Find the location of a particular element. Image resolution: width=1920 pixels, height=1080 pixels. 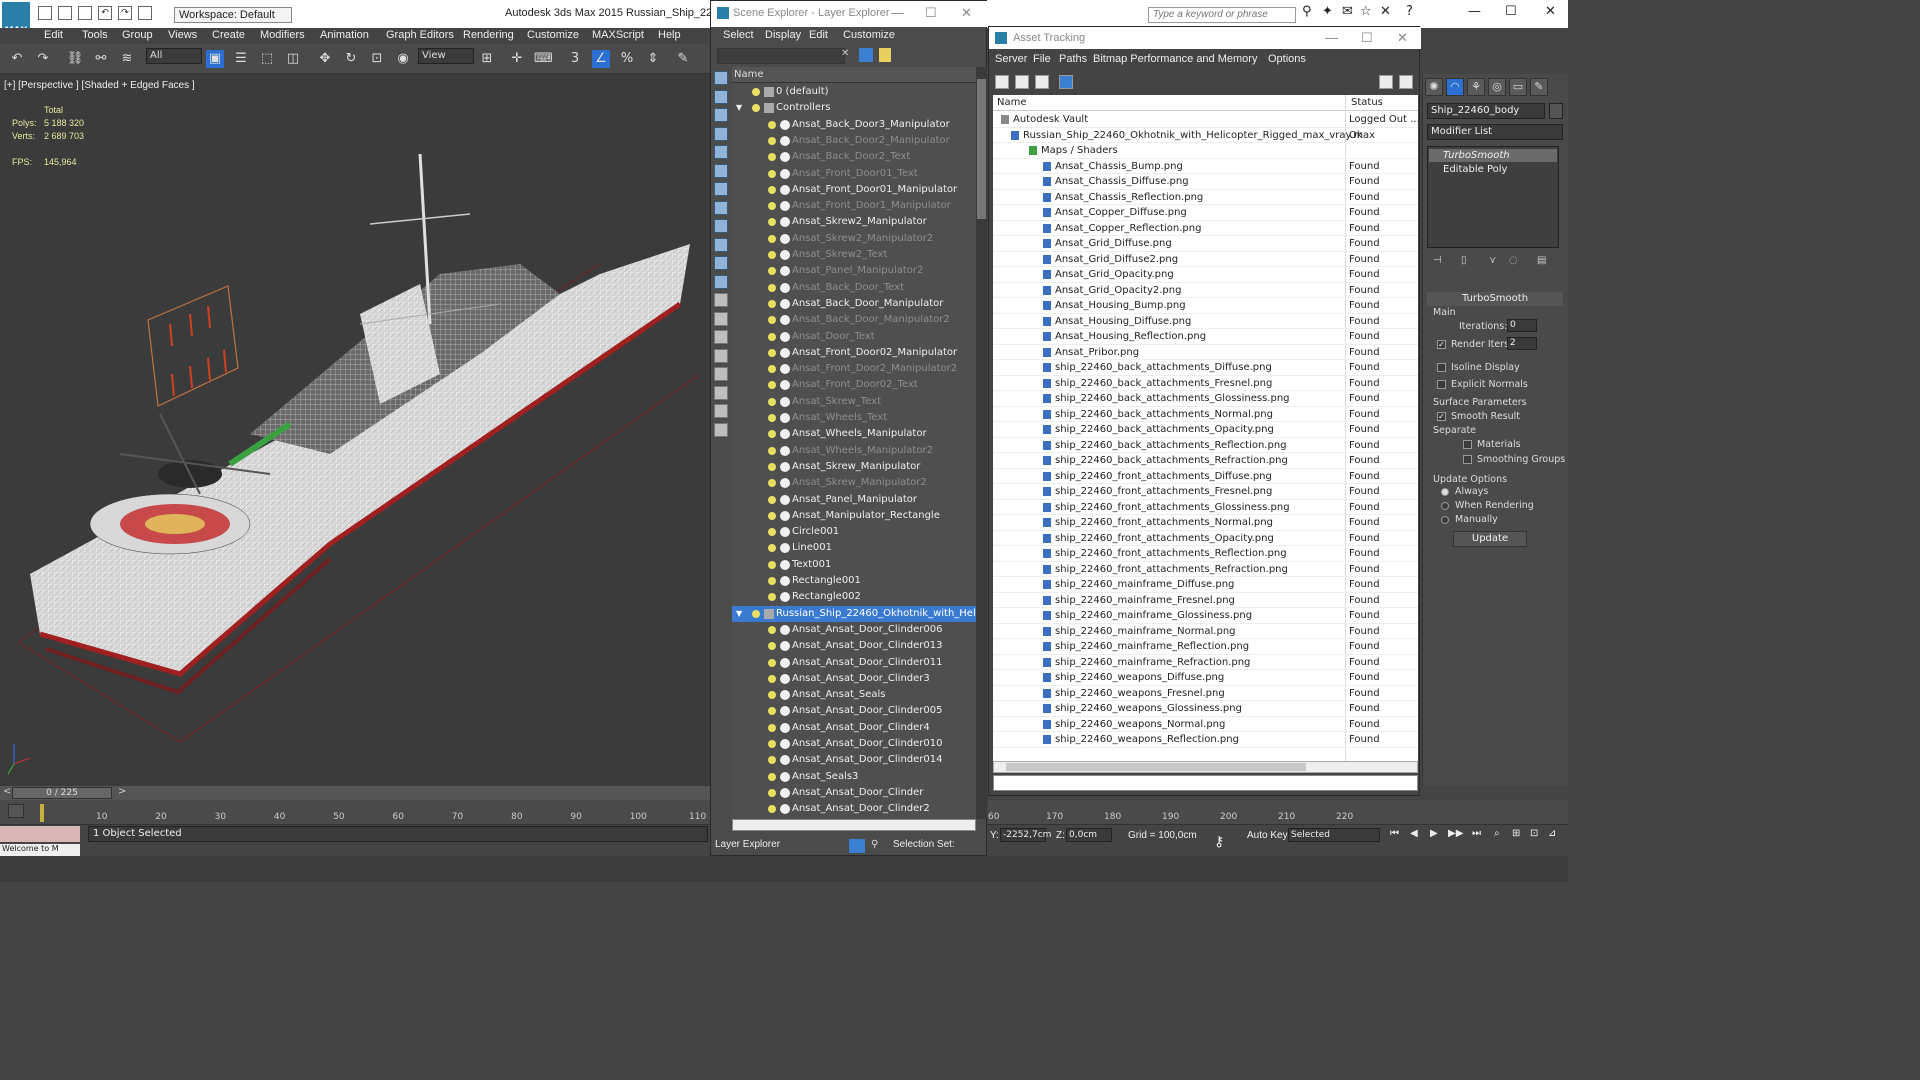

at-menu-item: Server is located at coordinates (1011, 59).